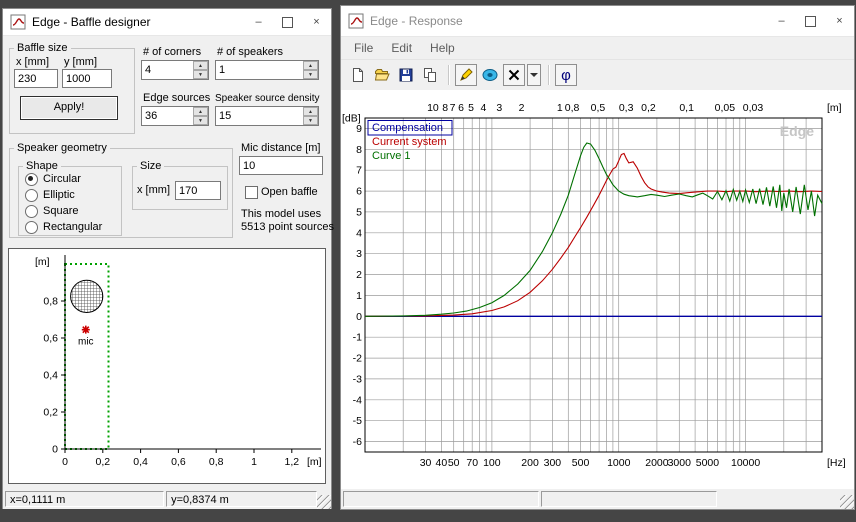  Describe the element at coordinates (167, 116) in the screenshot. I see `edge-sources-input` at that location.